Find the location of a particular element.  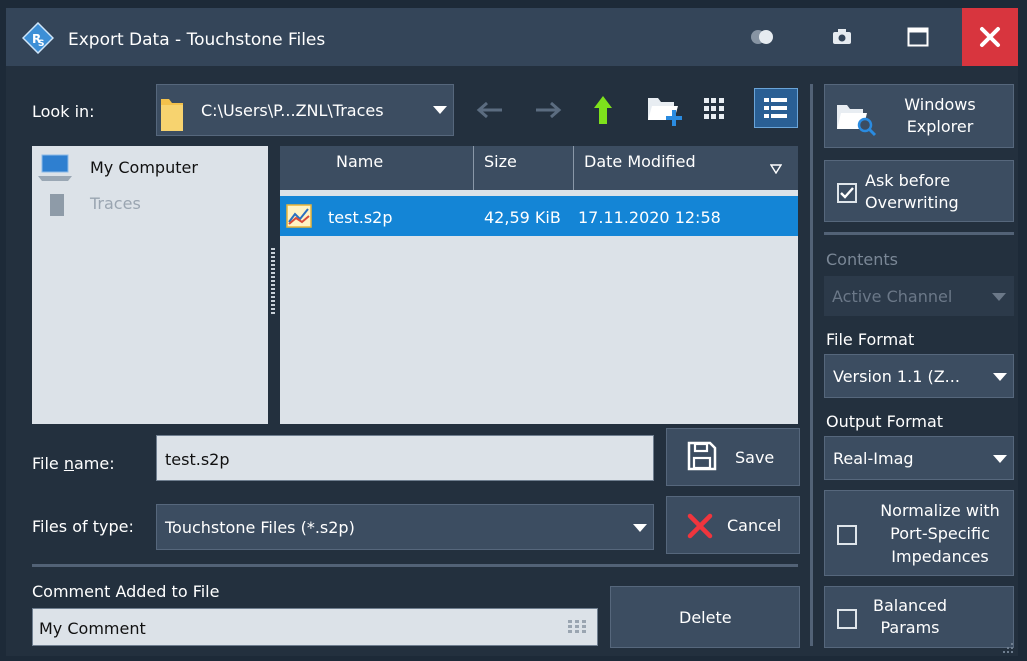

title-bar: R S Export Data - Touchstone Files is located at coordinates (512, 37).